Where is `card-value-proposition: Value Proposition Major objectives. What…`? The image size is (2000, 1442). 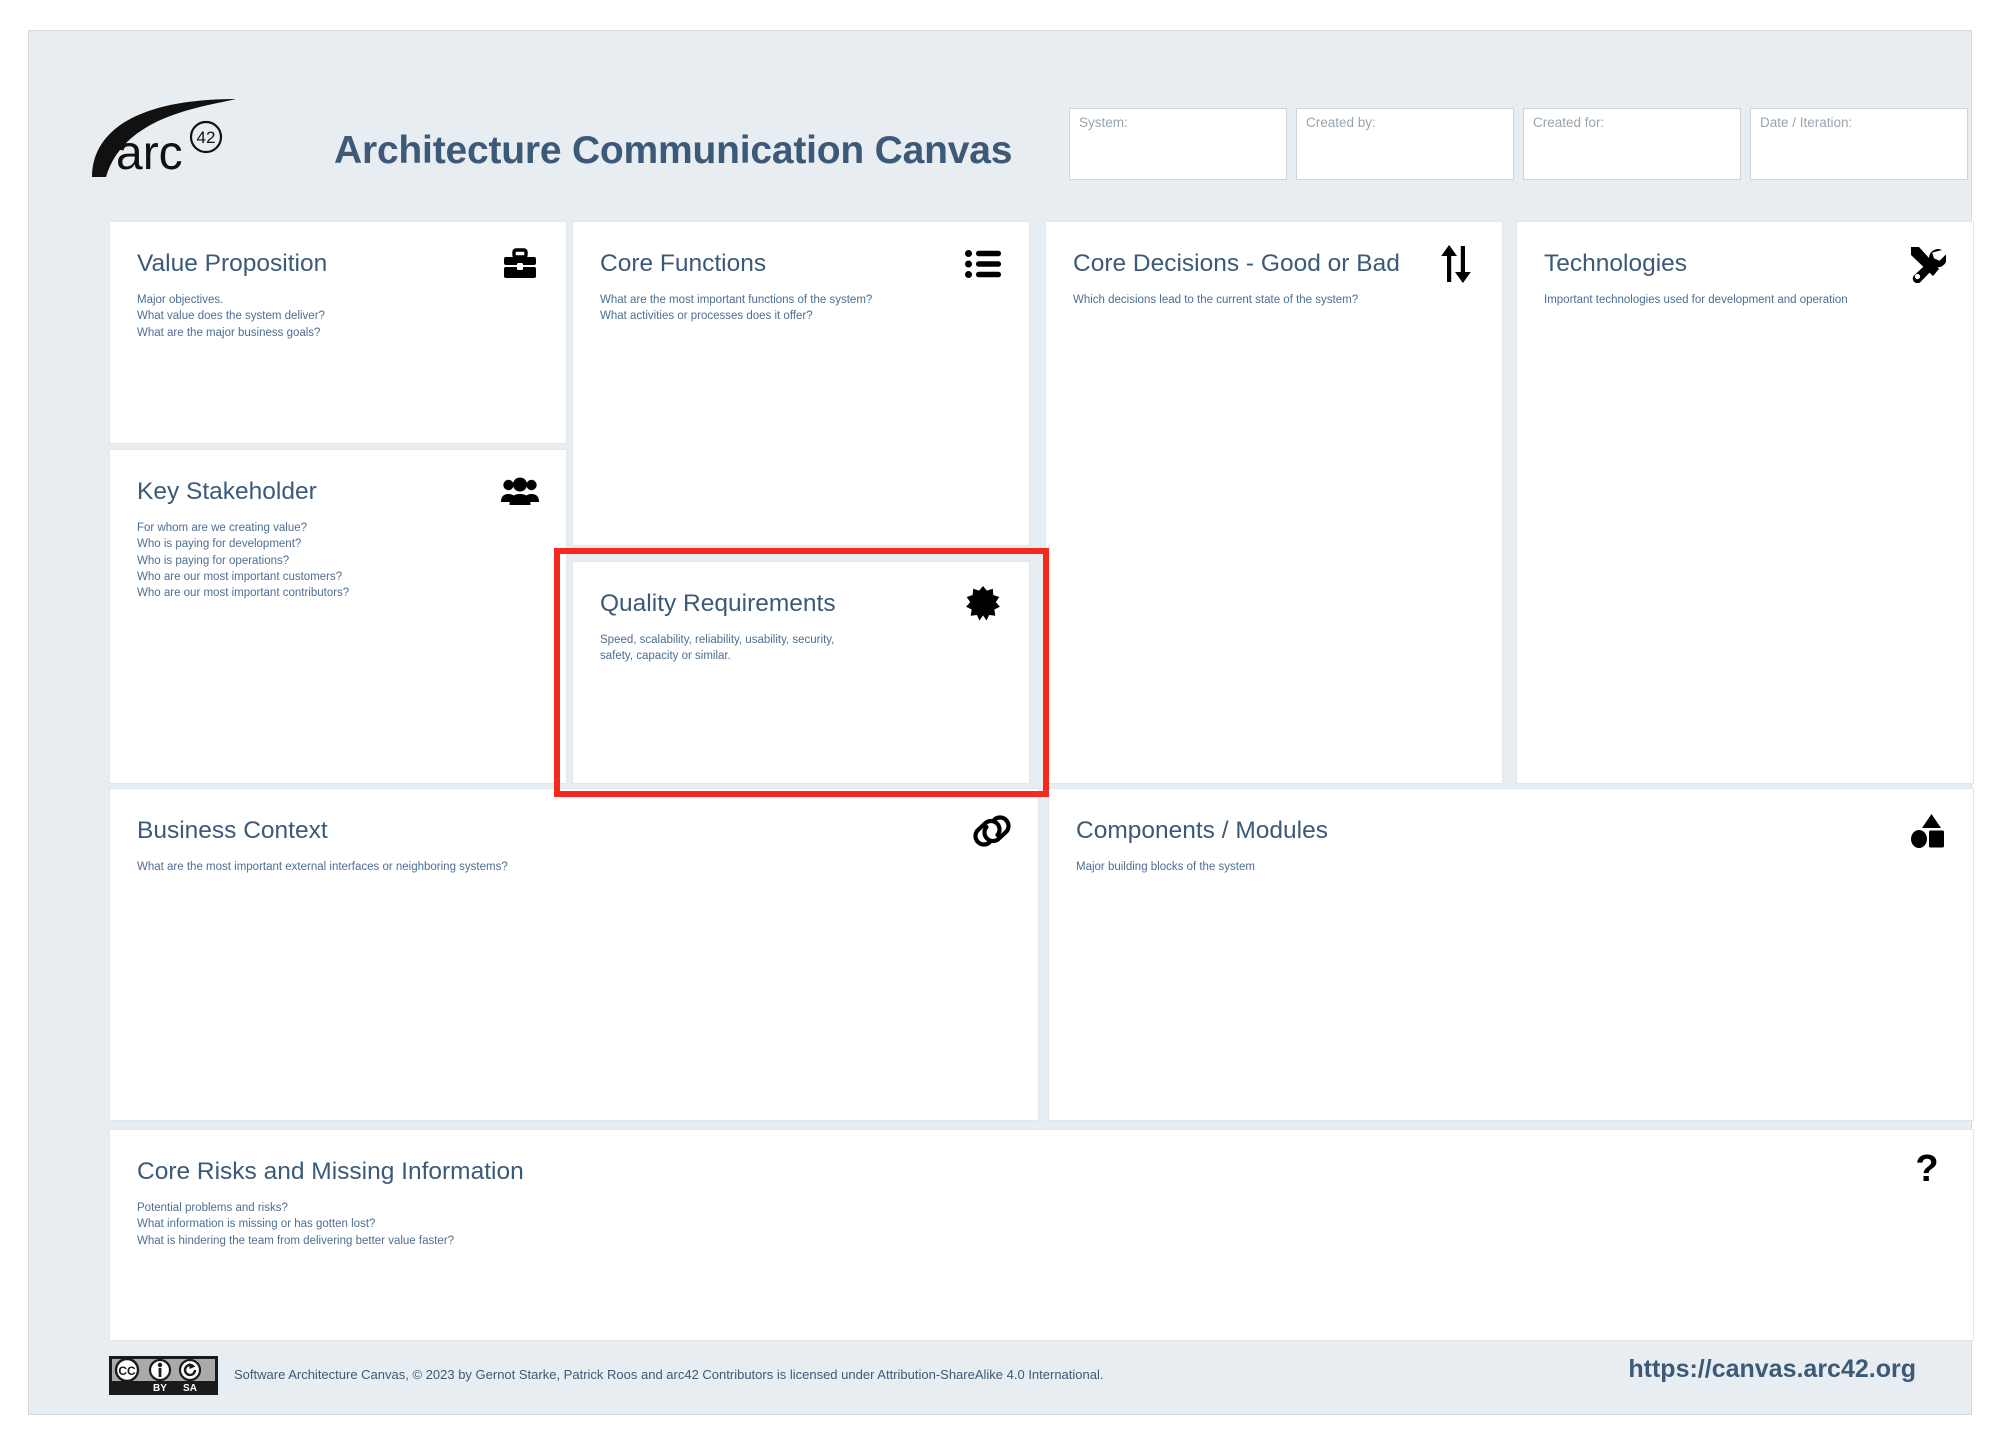
card-value-proposition: Value Proposition Major objectives. What… is located at coordinates (338, 332).